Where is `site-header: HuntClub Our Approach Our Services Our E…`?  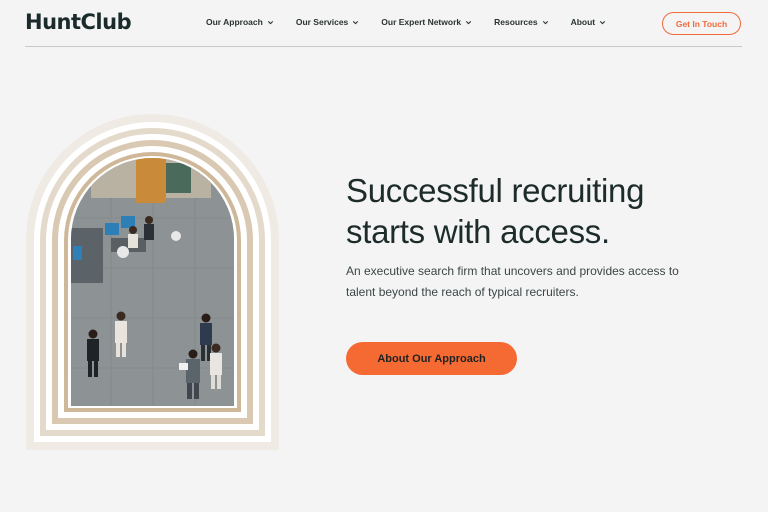
site-header: HuntClub Our Approach Our Services Our E… is located at coordinates (384, 24).